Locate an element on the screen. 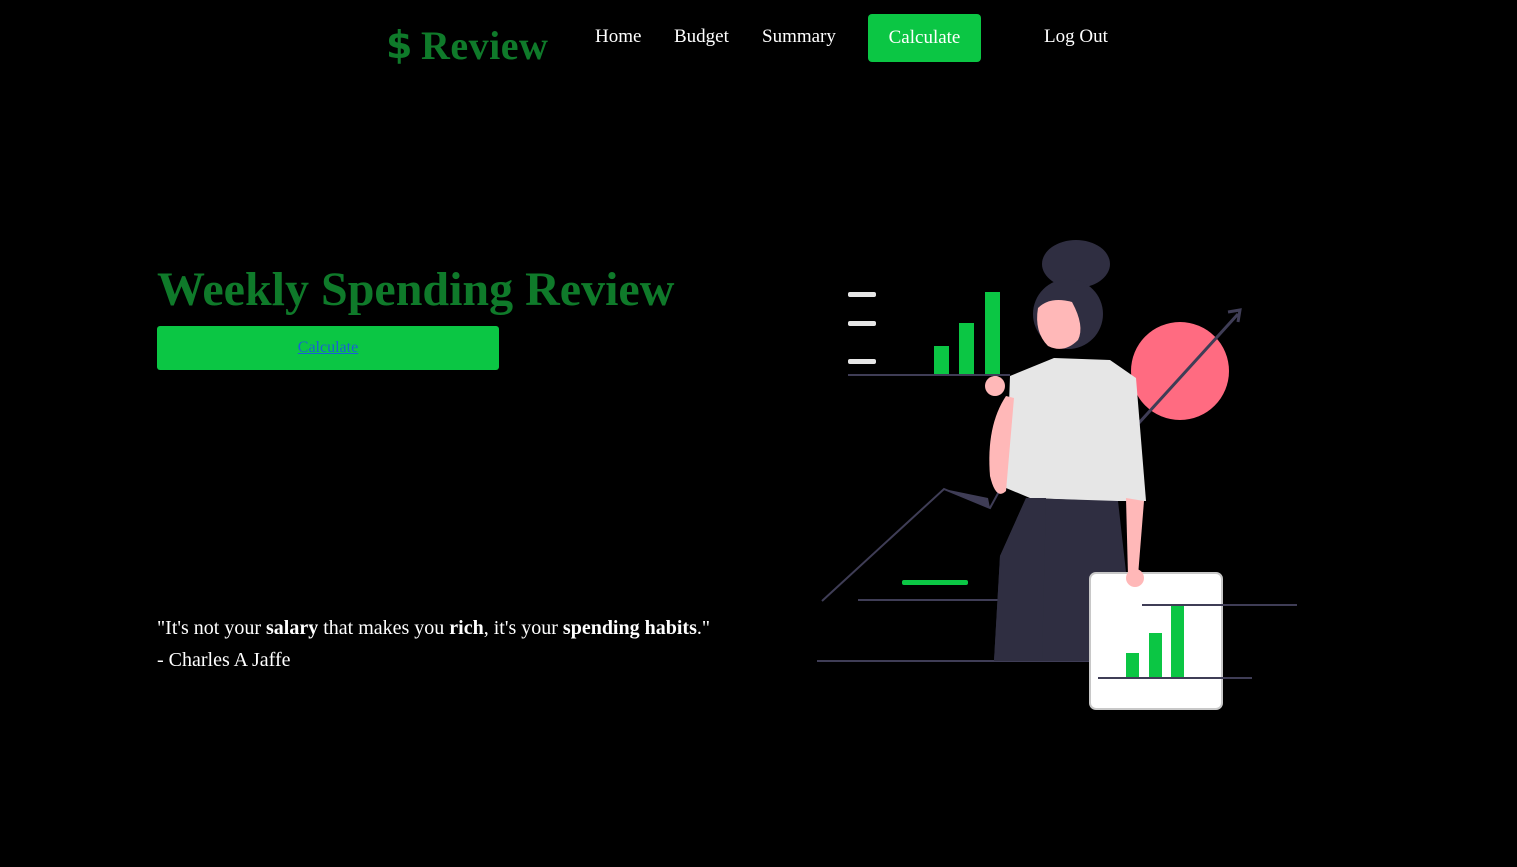 The height and width of the screenshot is (867, 1517). logo: $ Review is located at coordinates (467, 45).